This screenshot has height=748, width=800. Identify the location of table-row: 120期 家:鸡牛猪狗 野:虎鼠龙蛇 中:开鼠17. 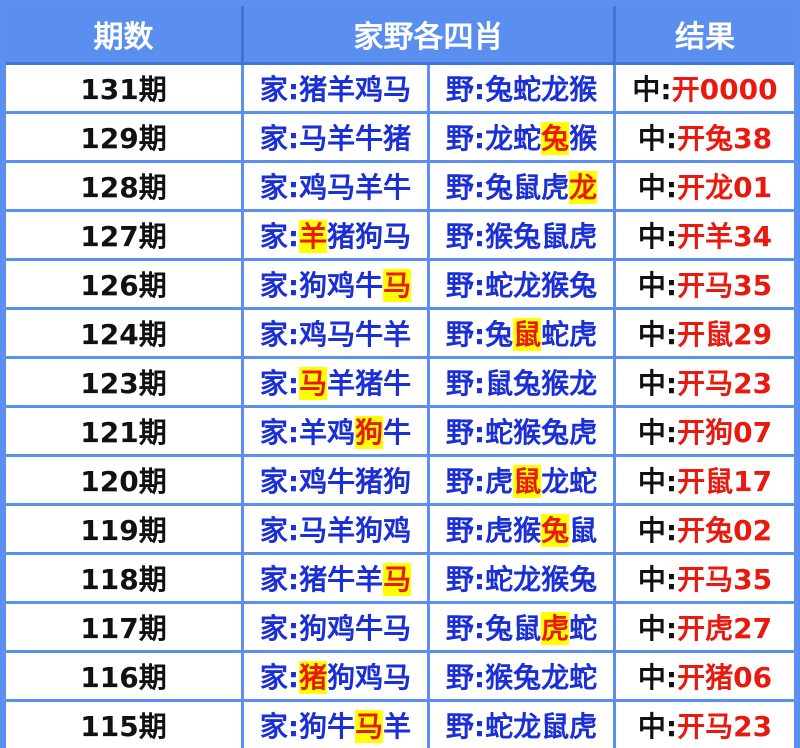
(400, 481).